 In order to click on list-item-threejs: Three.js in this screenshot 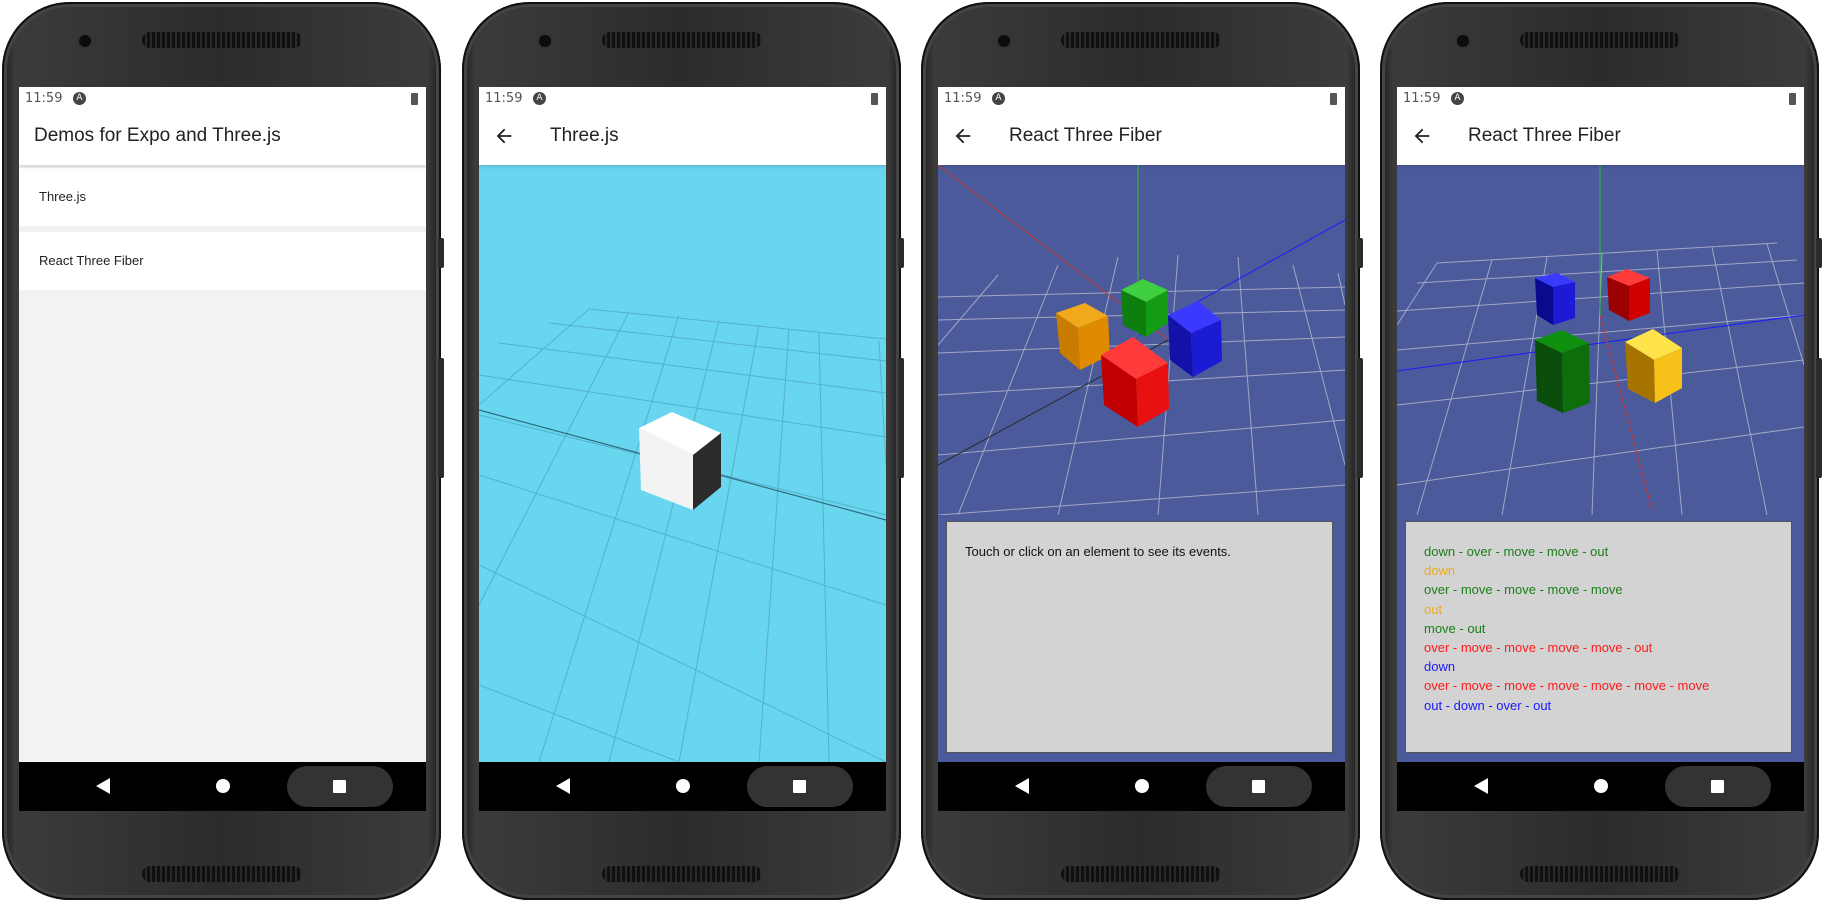, I will do `click(222, 197)`.